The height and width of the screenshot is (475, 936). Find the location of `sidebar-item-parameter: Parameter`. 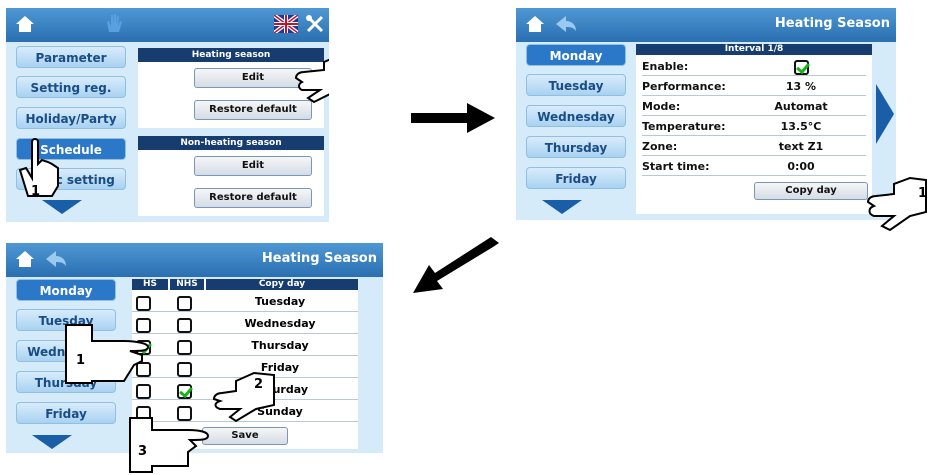

sidebar-item-parameter: Parameter is located at coordinates (71, 57).